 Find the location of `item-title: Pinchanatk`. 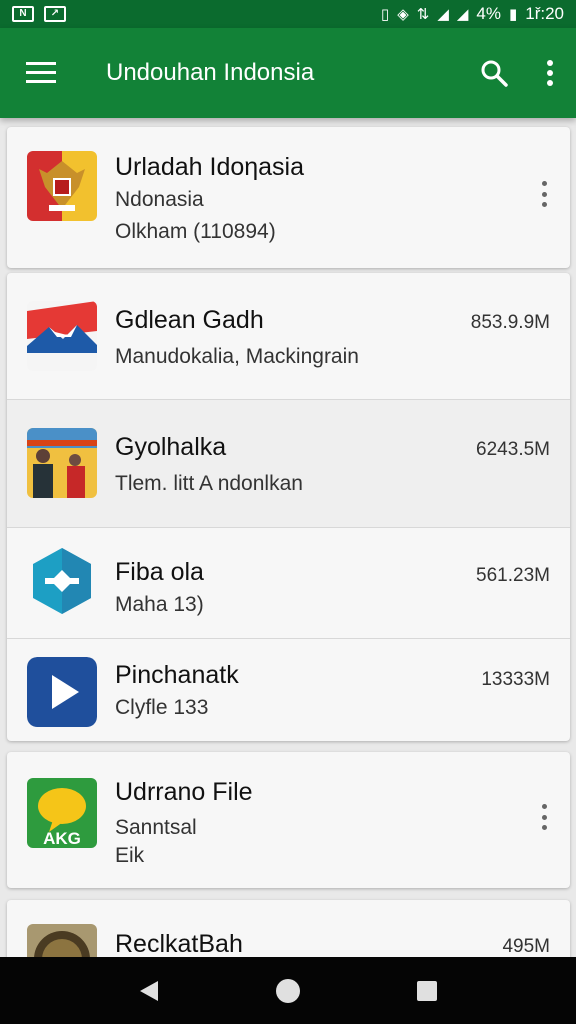

item-title: Pinchanatk is located at coordinates (177, 675).